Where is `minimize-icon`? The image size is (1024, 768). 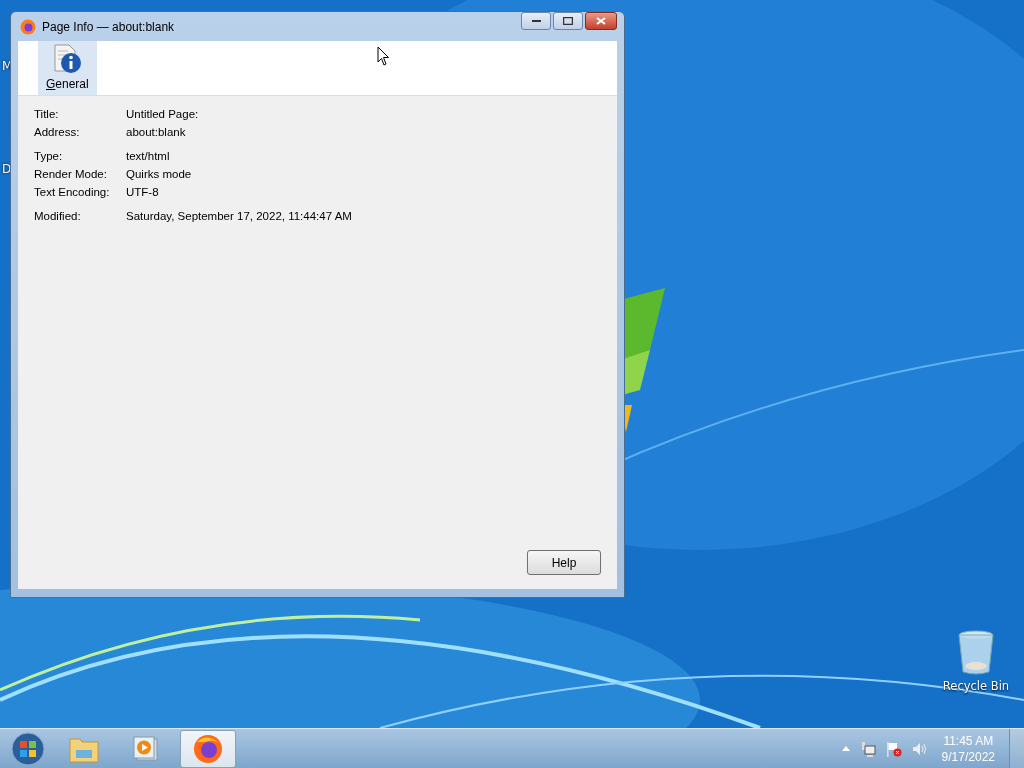
minimize-icon is located at coordinates (536, 21).